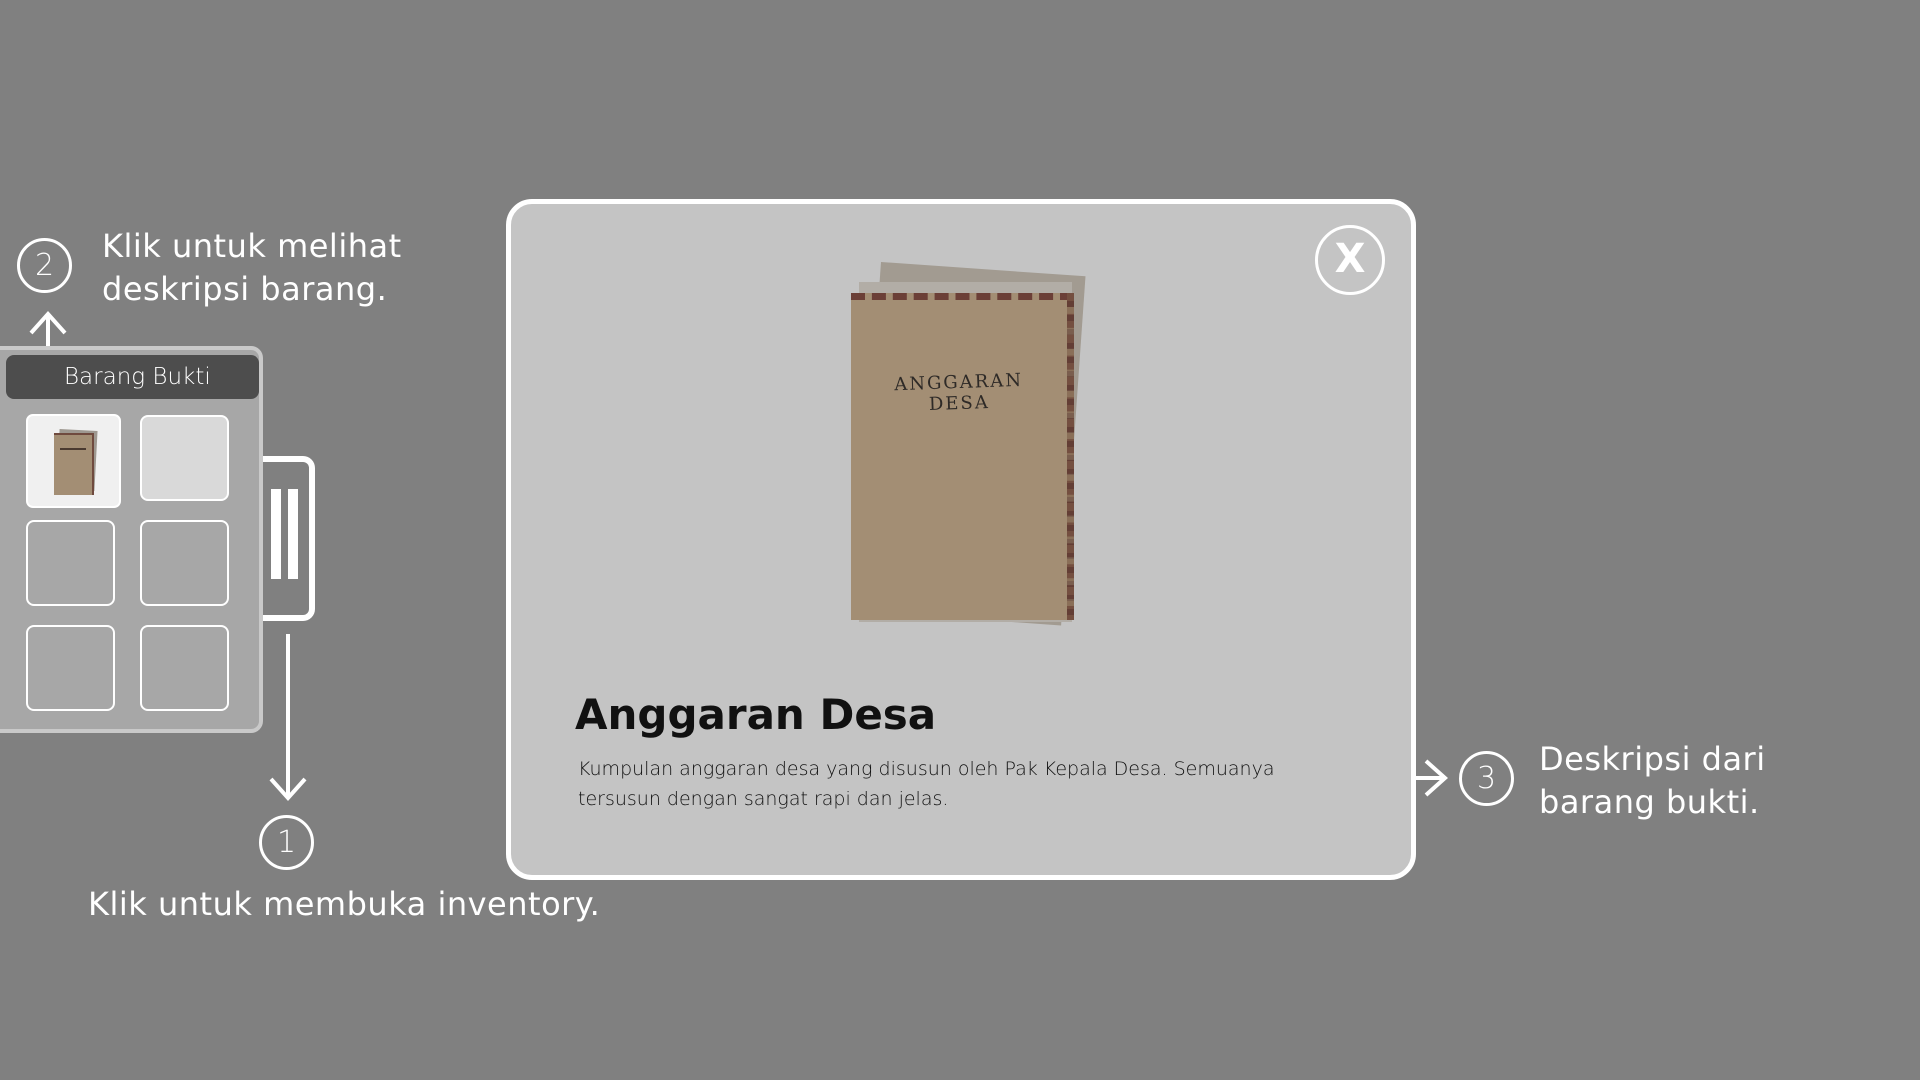  Describe the element at coordinates (1652, 781) in the screenshot. I see `step3-hint: Deskripsi dari barang bukti.` at that location.